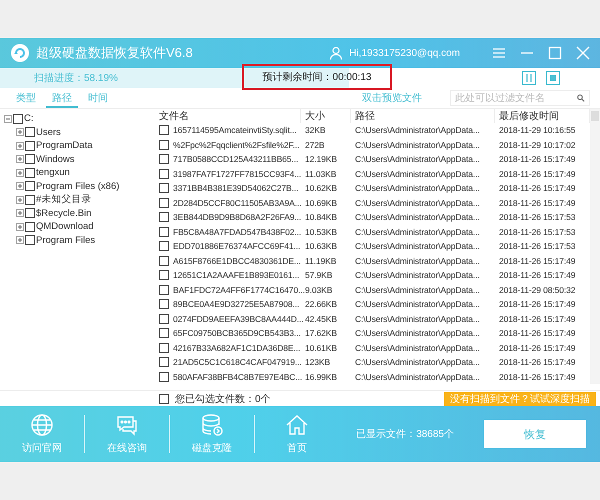 The width and height of the screenshot is (600, 500). I want to click on folder-label: tengxun, so click(53, 172).